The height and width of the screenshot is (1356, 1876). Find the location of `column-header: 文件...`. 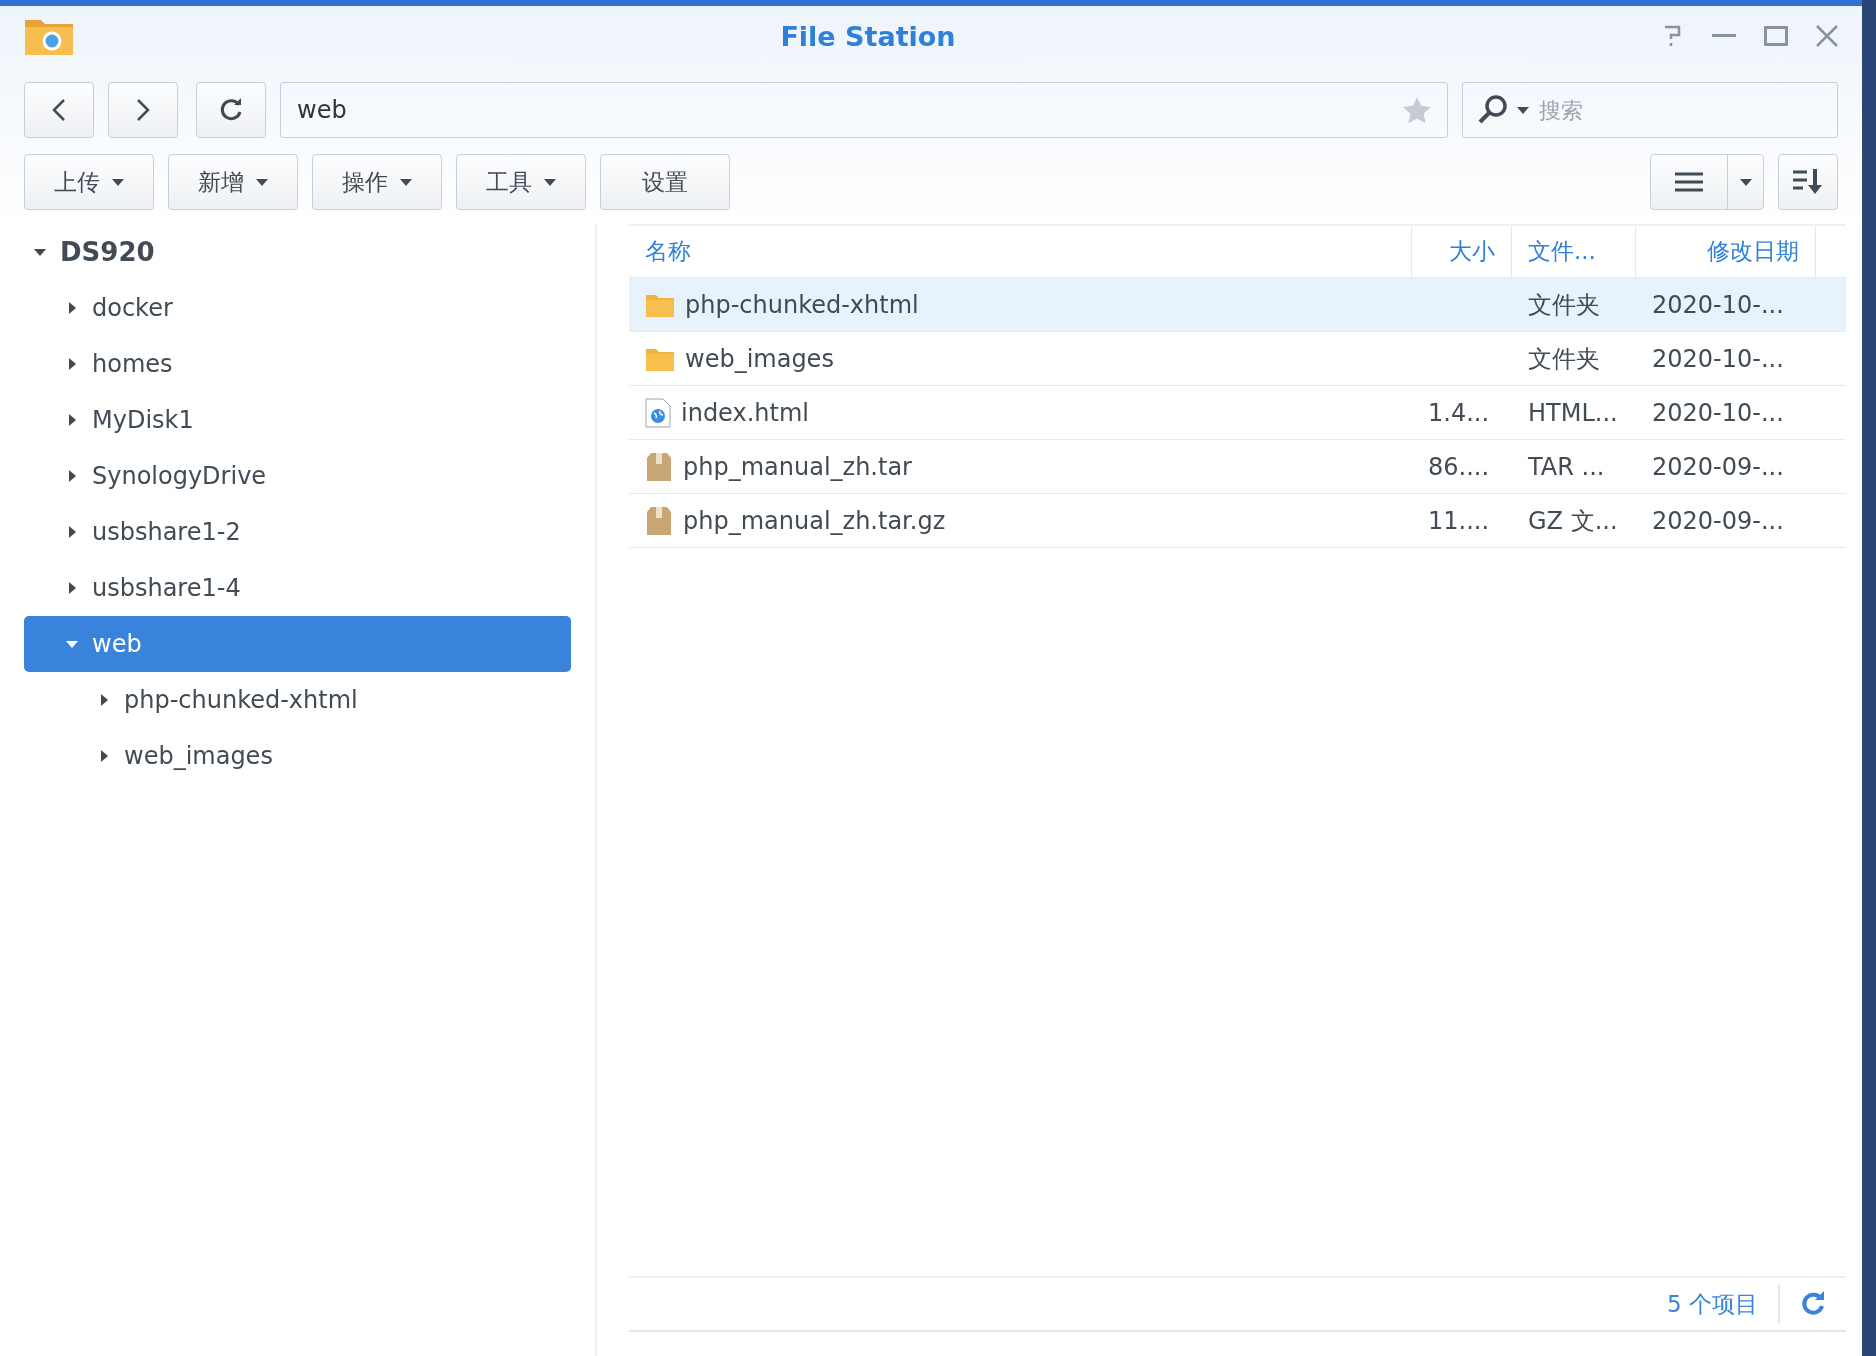

column-header: 文件... is located at coordinates (1574, 251).